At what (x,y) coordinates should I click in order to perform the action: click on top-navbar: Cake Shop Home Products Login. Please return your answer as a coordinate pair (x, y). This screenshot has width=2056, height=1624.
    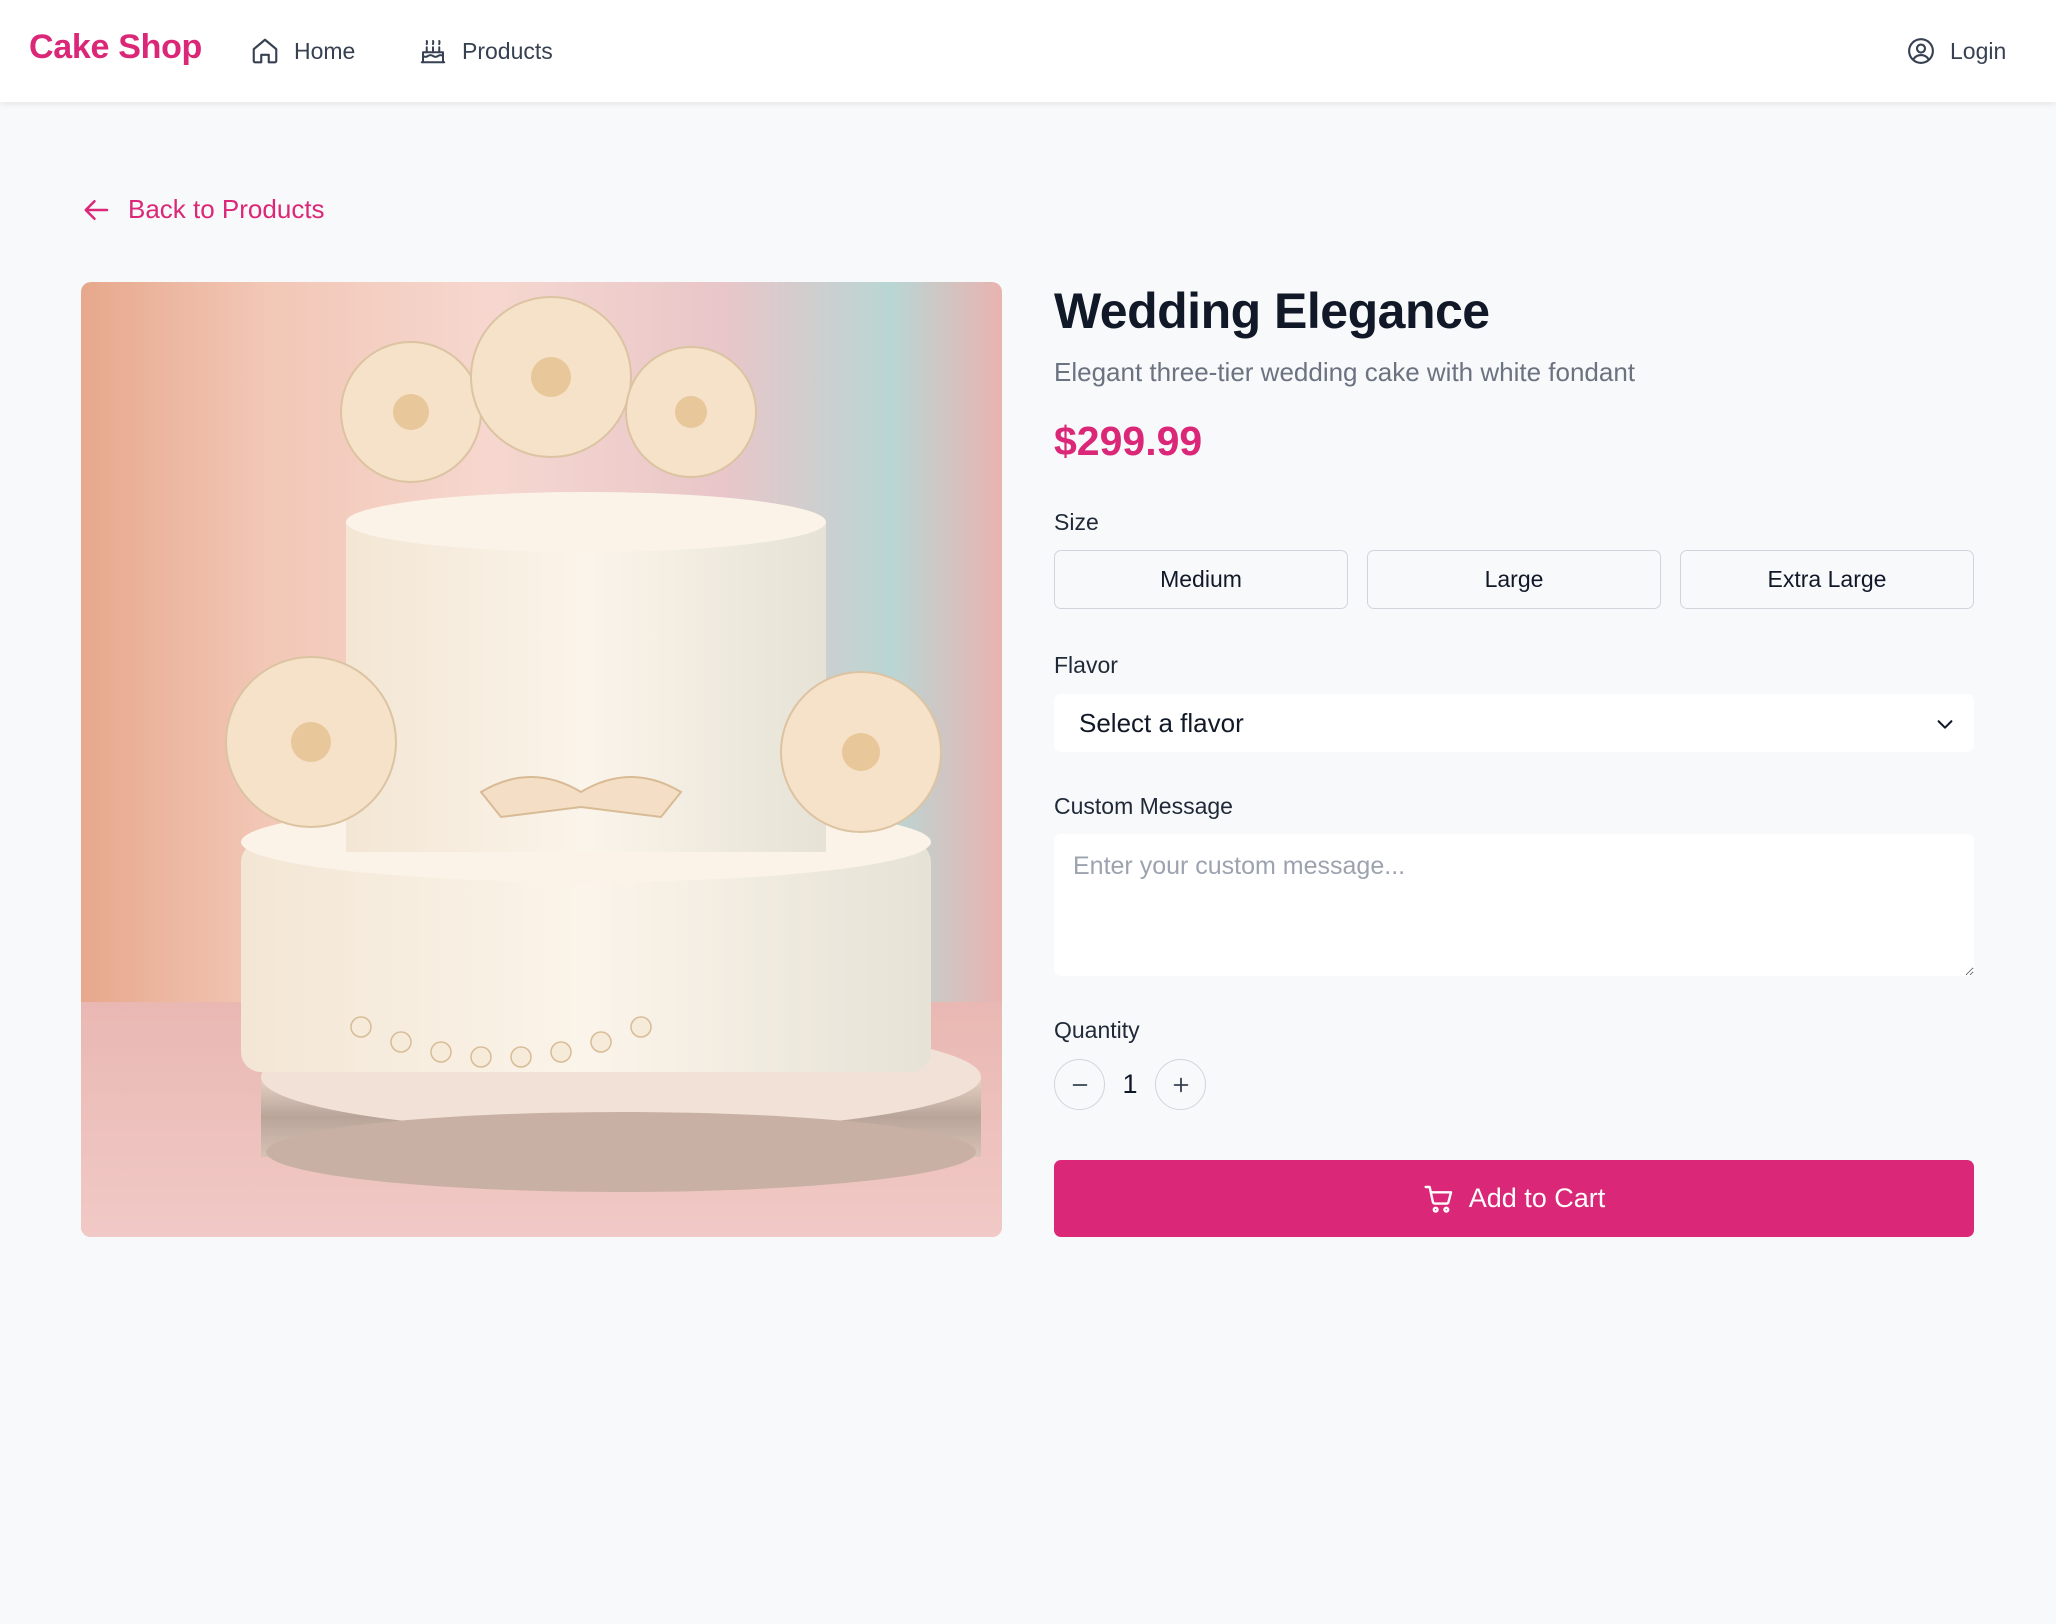
    Looking at the image, I should click on (1028, 51).